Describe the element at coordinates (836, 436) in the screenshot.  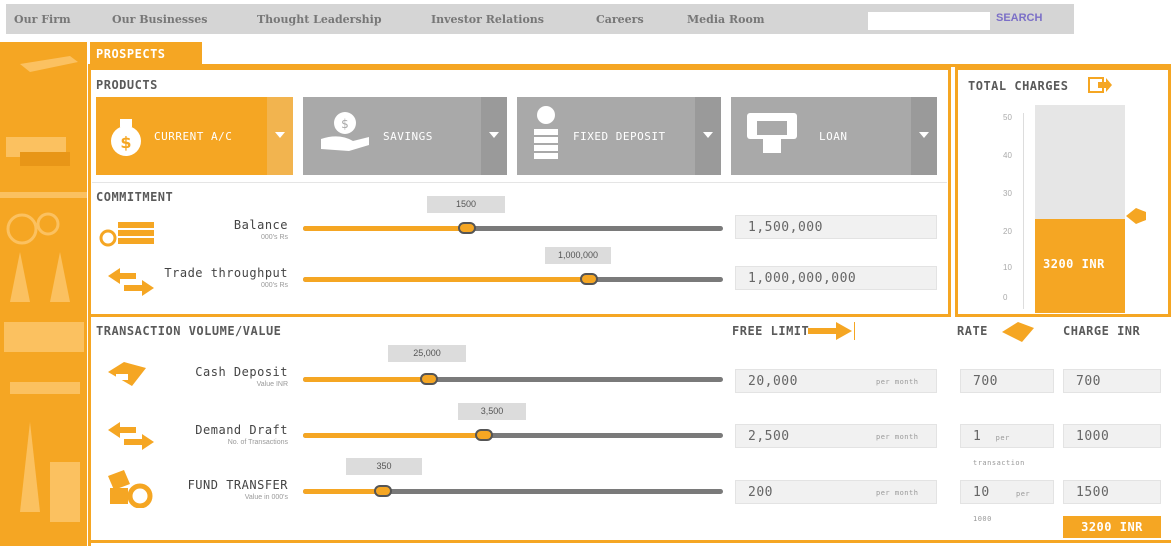
I see `demand-draft-free-limit: 2,500 per month` at that location.